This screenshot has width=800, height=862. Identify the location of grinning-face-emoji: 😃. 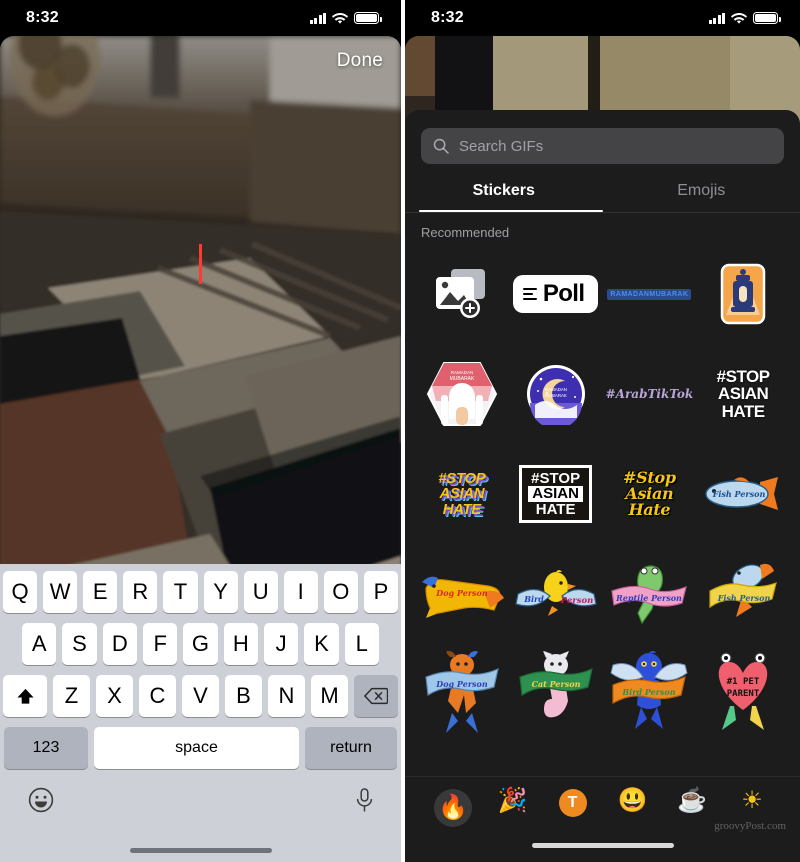
(632, 801).